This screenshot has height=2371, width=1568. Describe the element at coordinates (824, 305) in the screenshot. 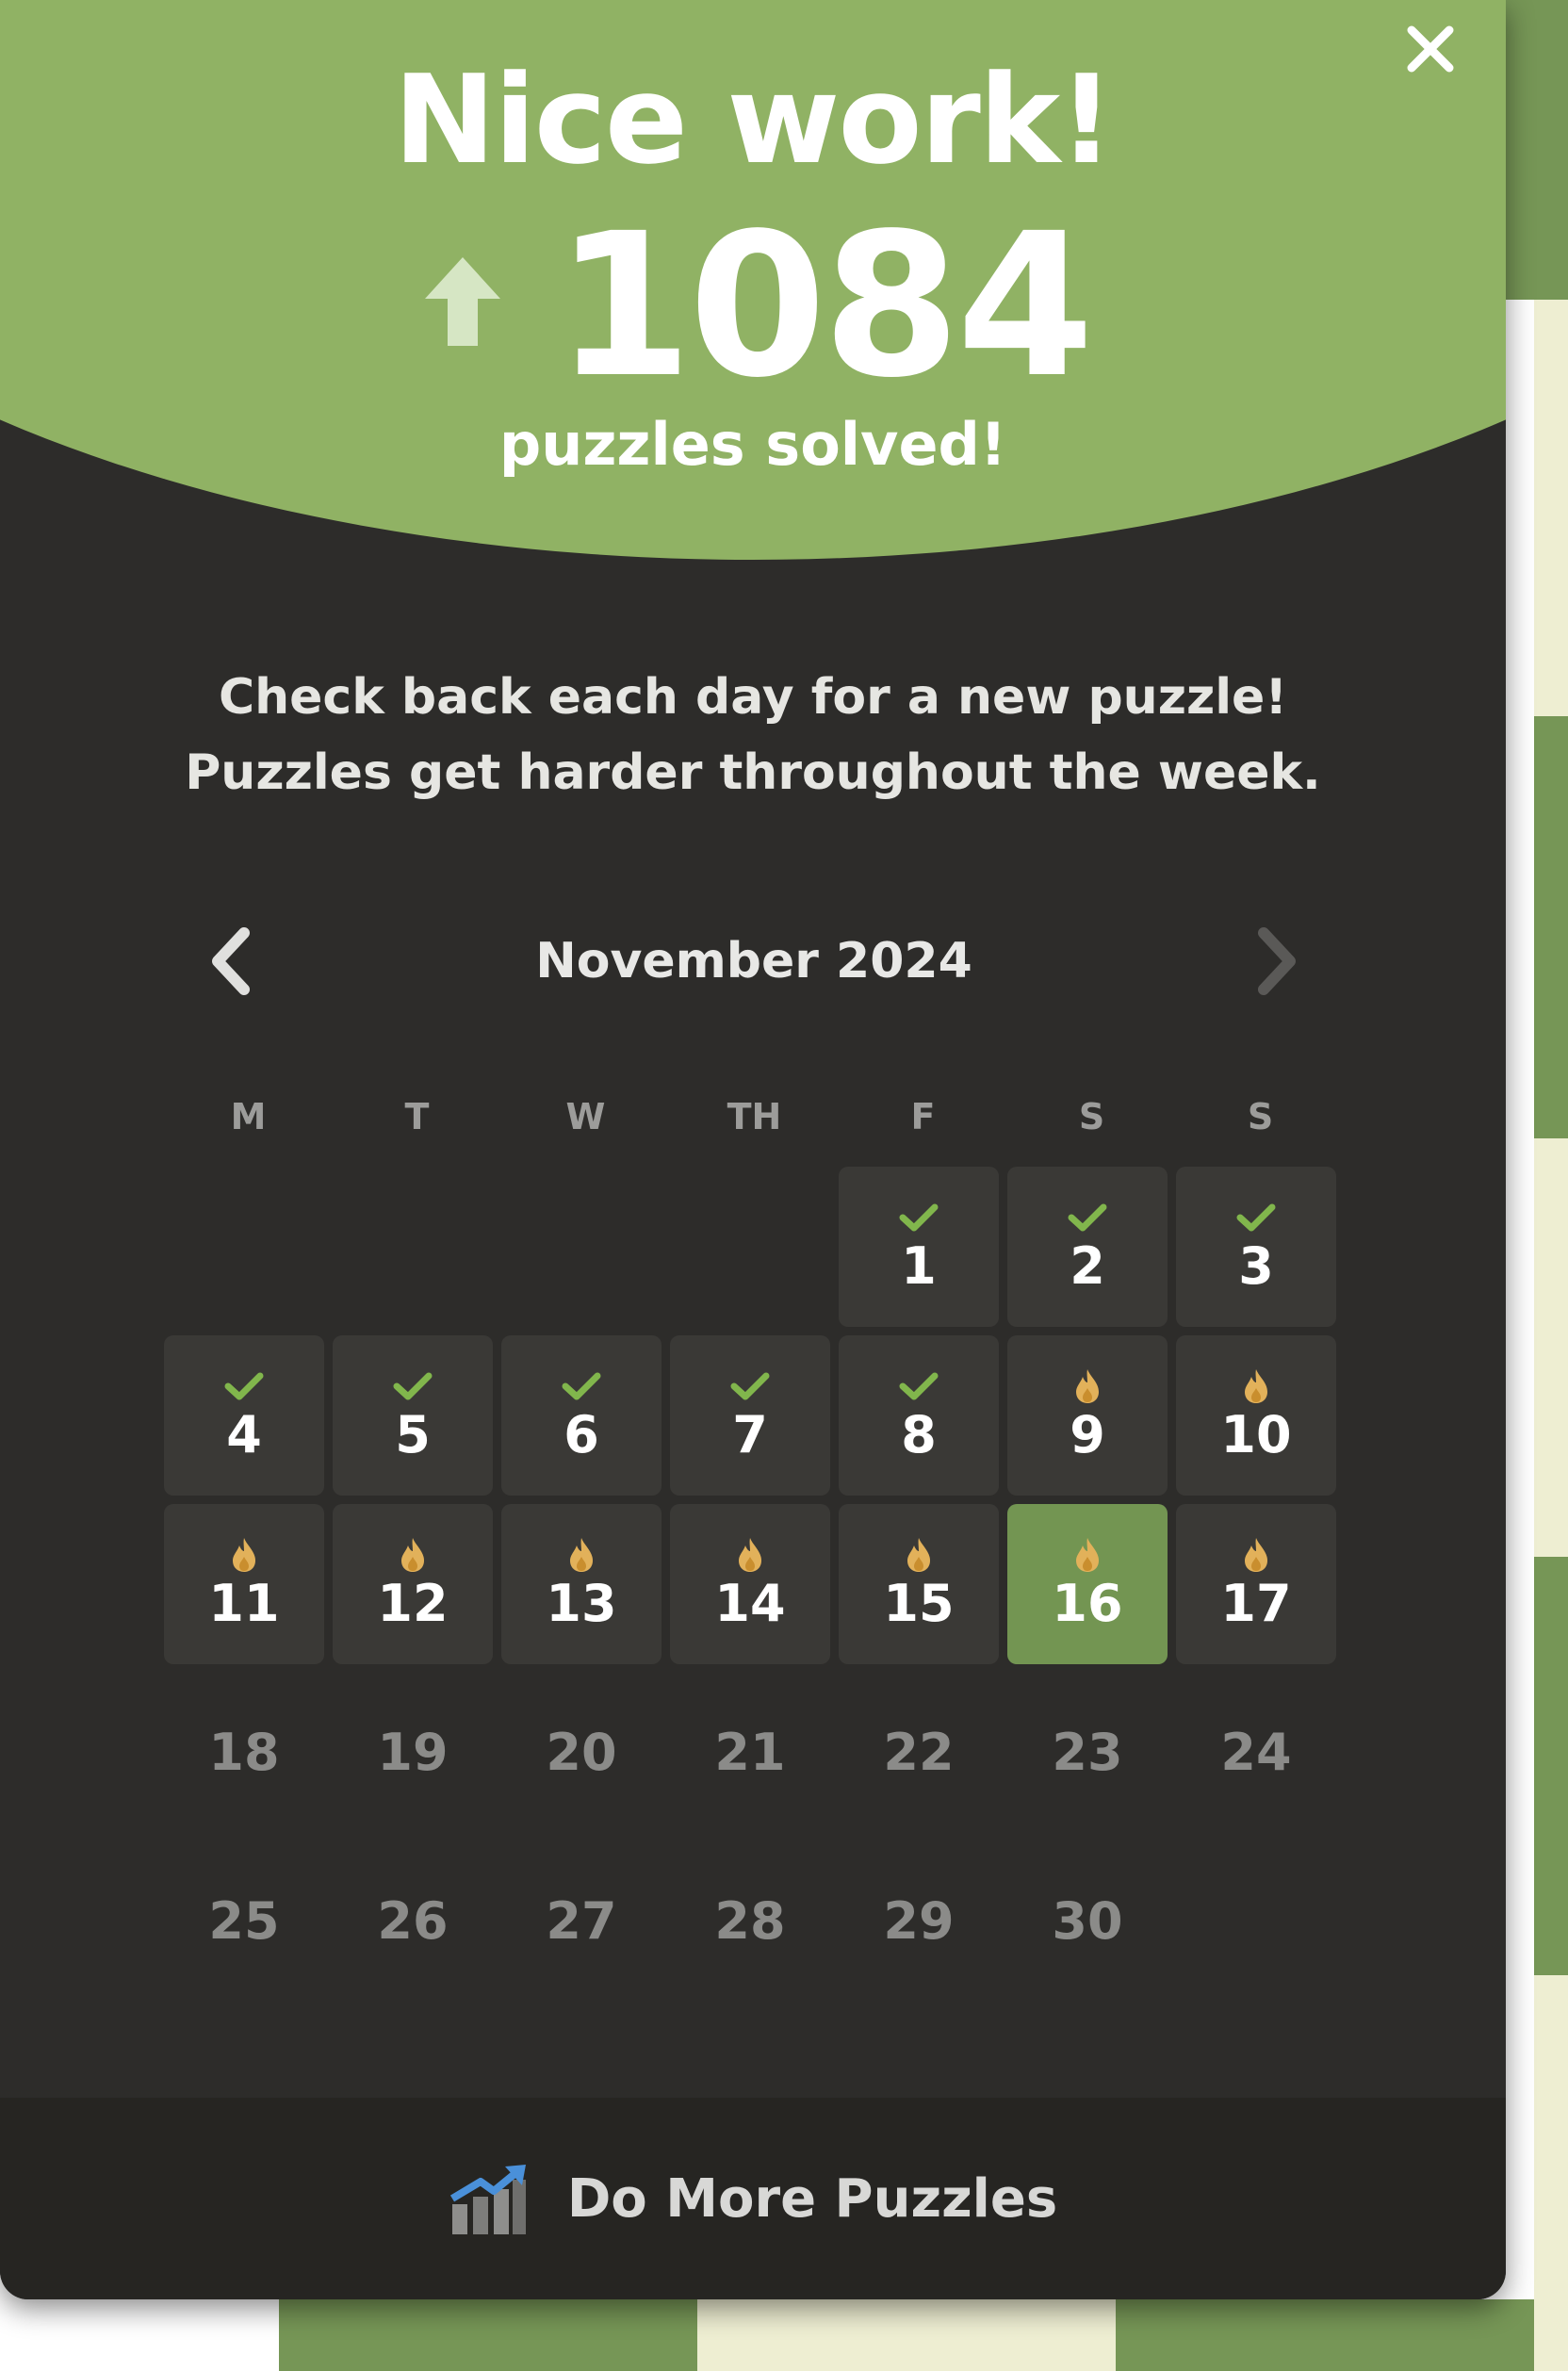

I see `solved-count: 1084` at that location.